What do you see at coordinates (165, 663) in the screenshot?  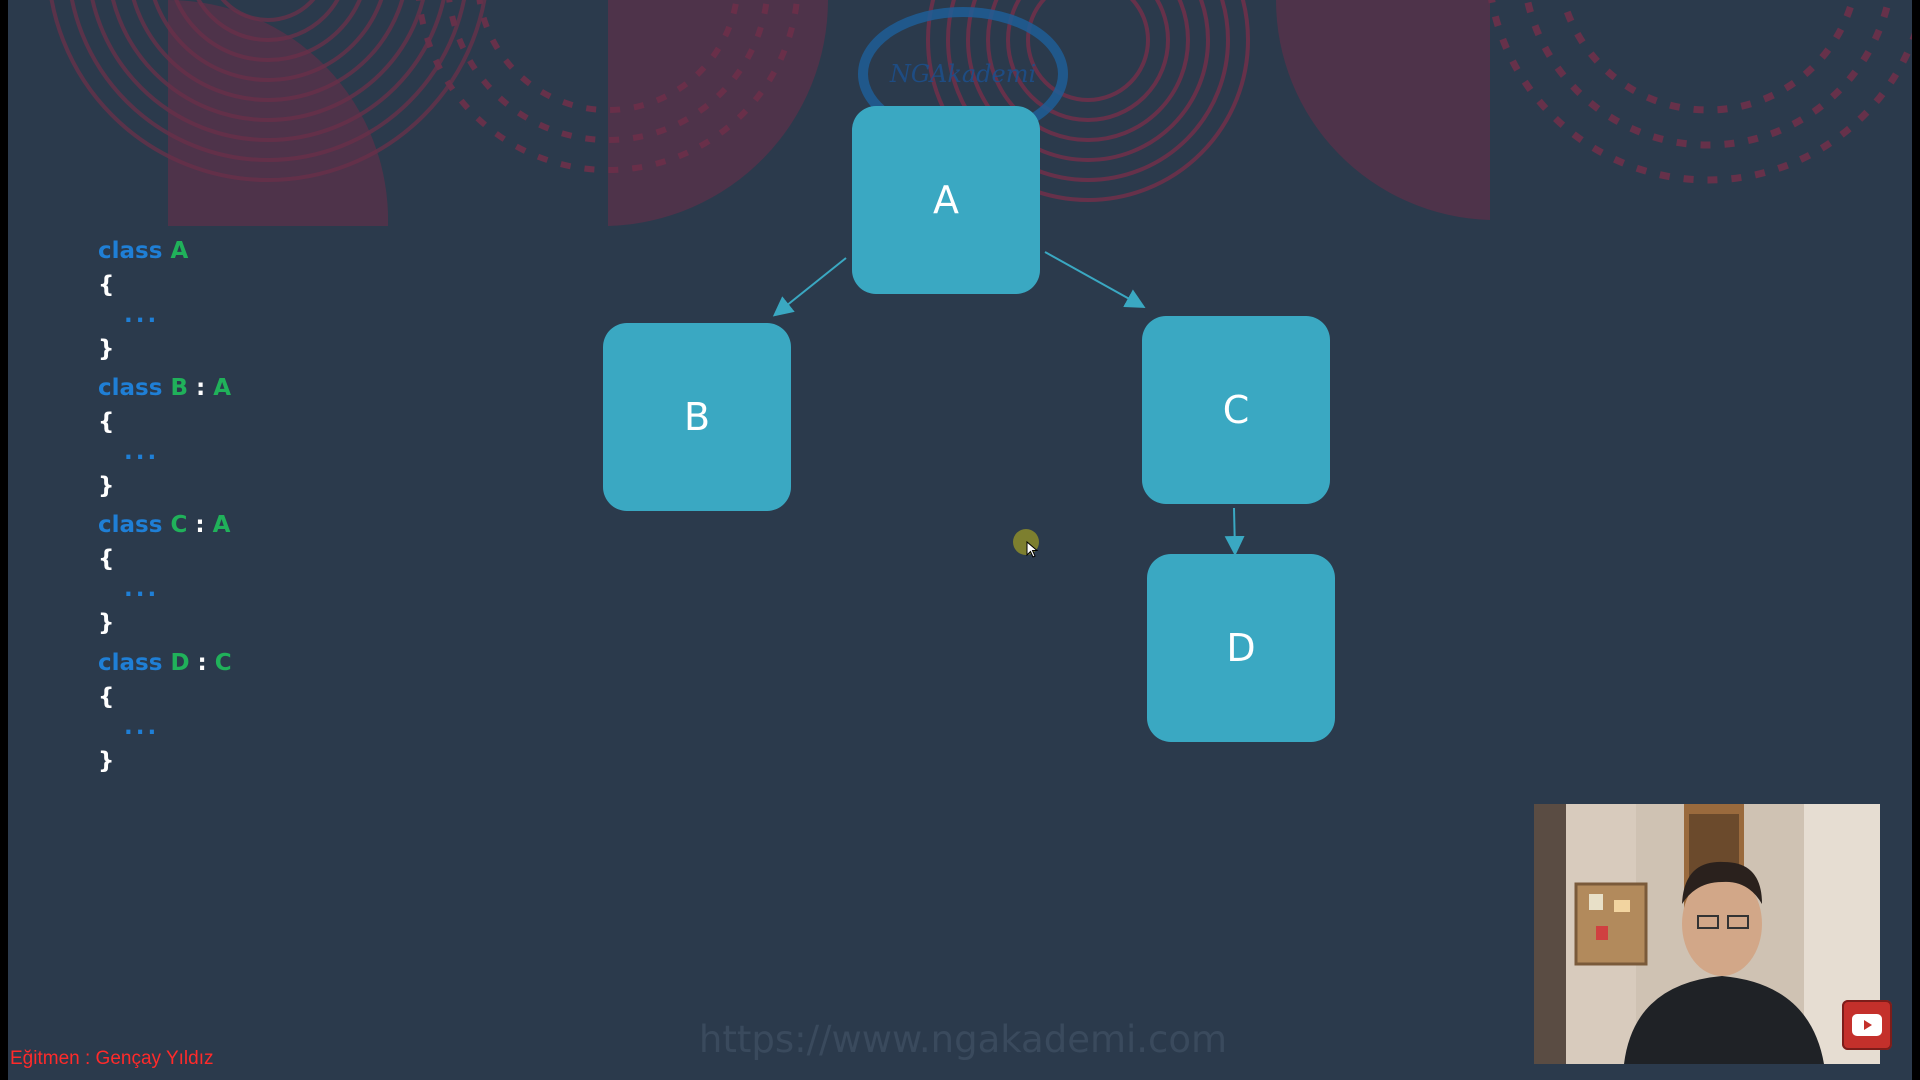 I see `class-declaration: class D : C` at bounding box center [165, 663].